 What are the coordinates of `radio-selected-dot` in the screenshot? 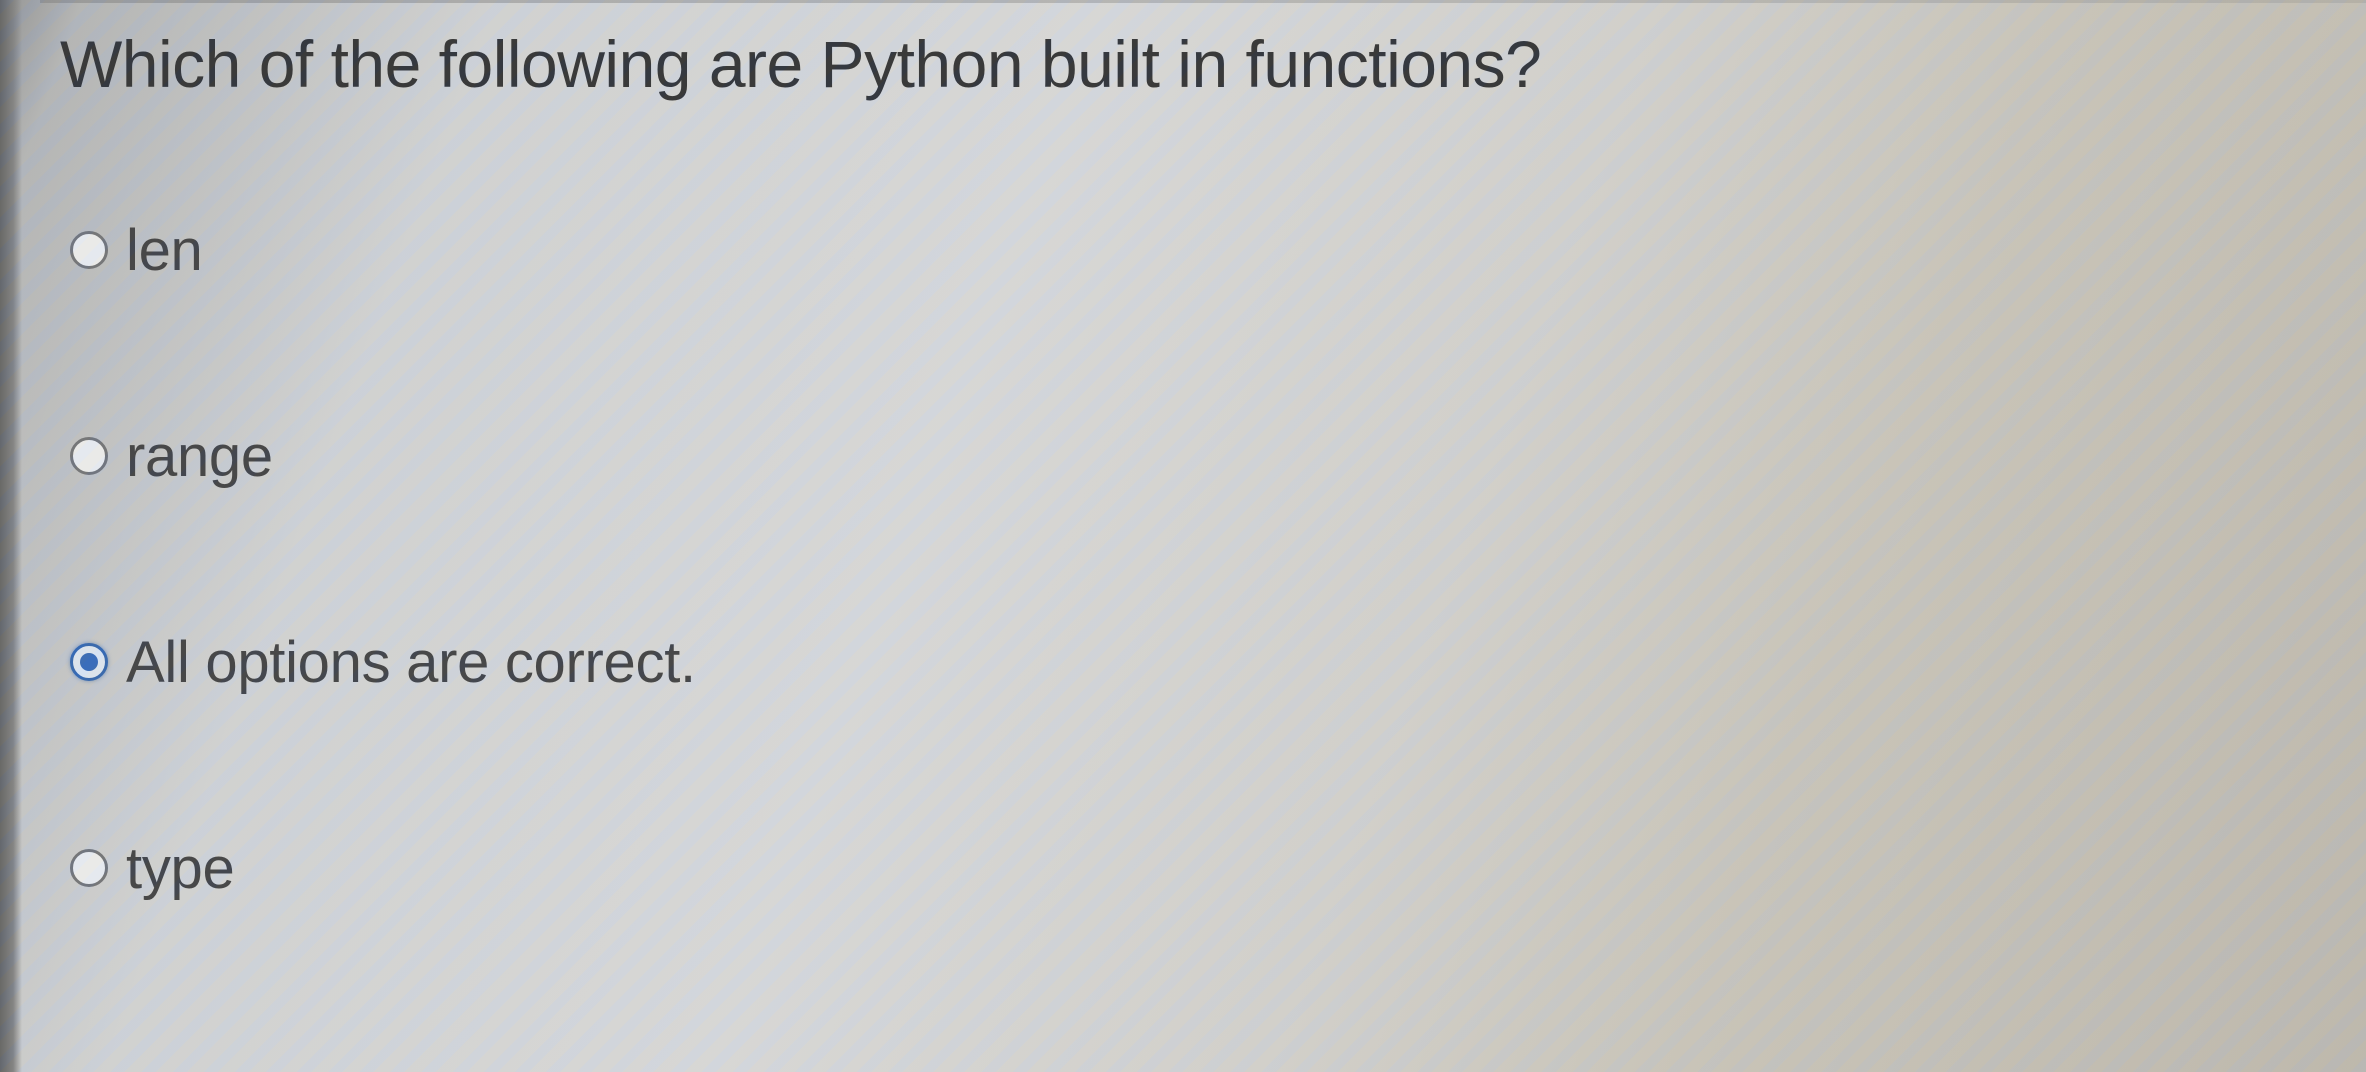 It's located at (89, 662).